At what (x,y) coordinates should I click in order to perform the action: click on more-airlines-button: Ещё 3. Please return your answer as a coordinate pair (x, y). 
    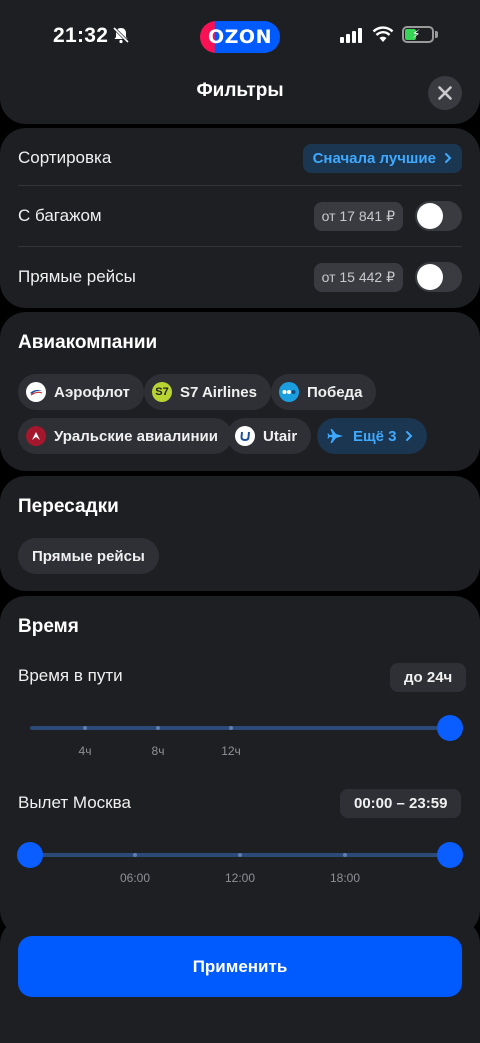
    Looking at the image, I should click on (372, 436).